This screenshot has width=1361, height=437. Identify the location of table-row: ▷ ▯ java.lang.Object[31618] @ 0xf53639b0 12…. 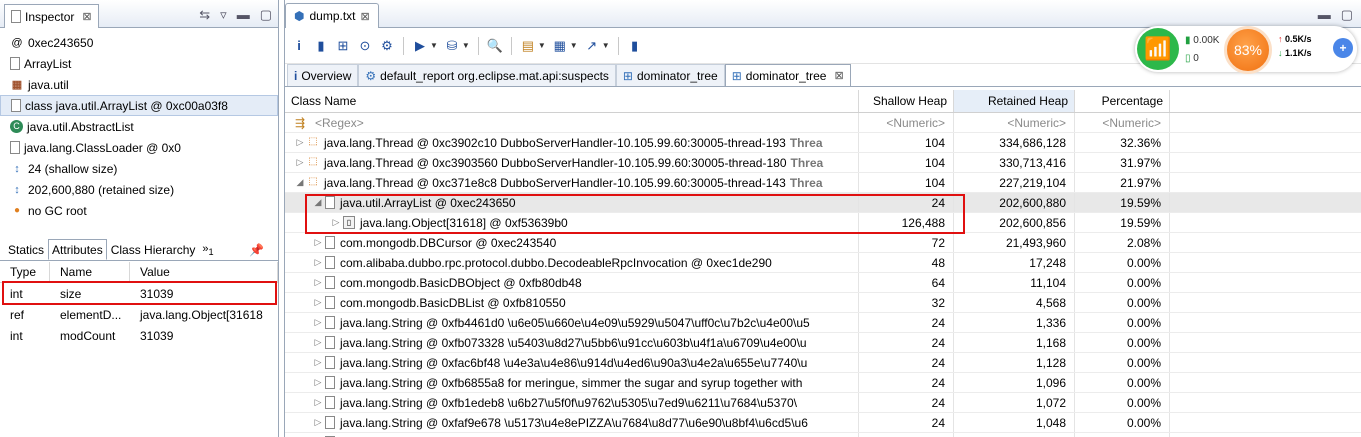
(823, 223).